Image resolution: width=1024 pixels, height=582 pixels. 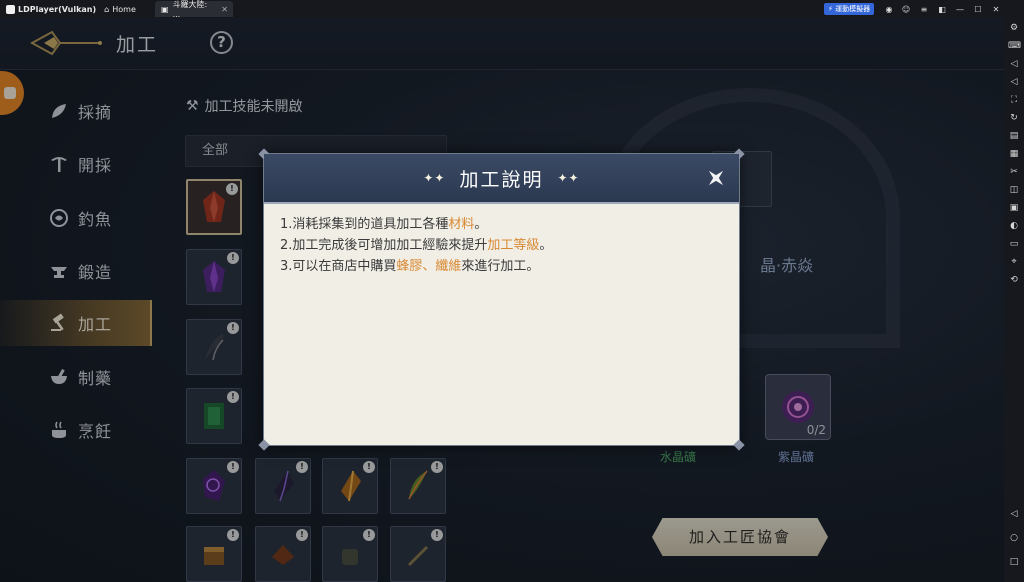 I want to click on shake-icon: ⟲, so click(x=1014, y=280).